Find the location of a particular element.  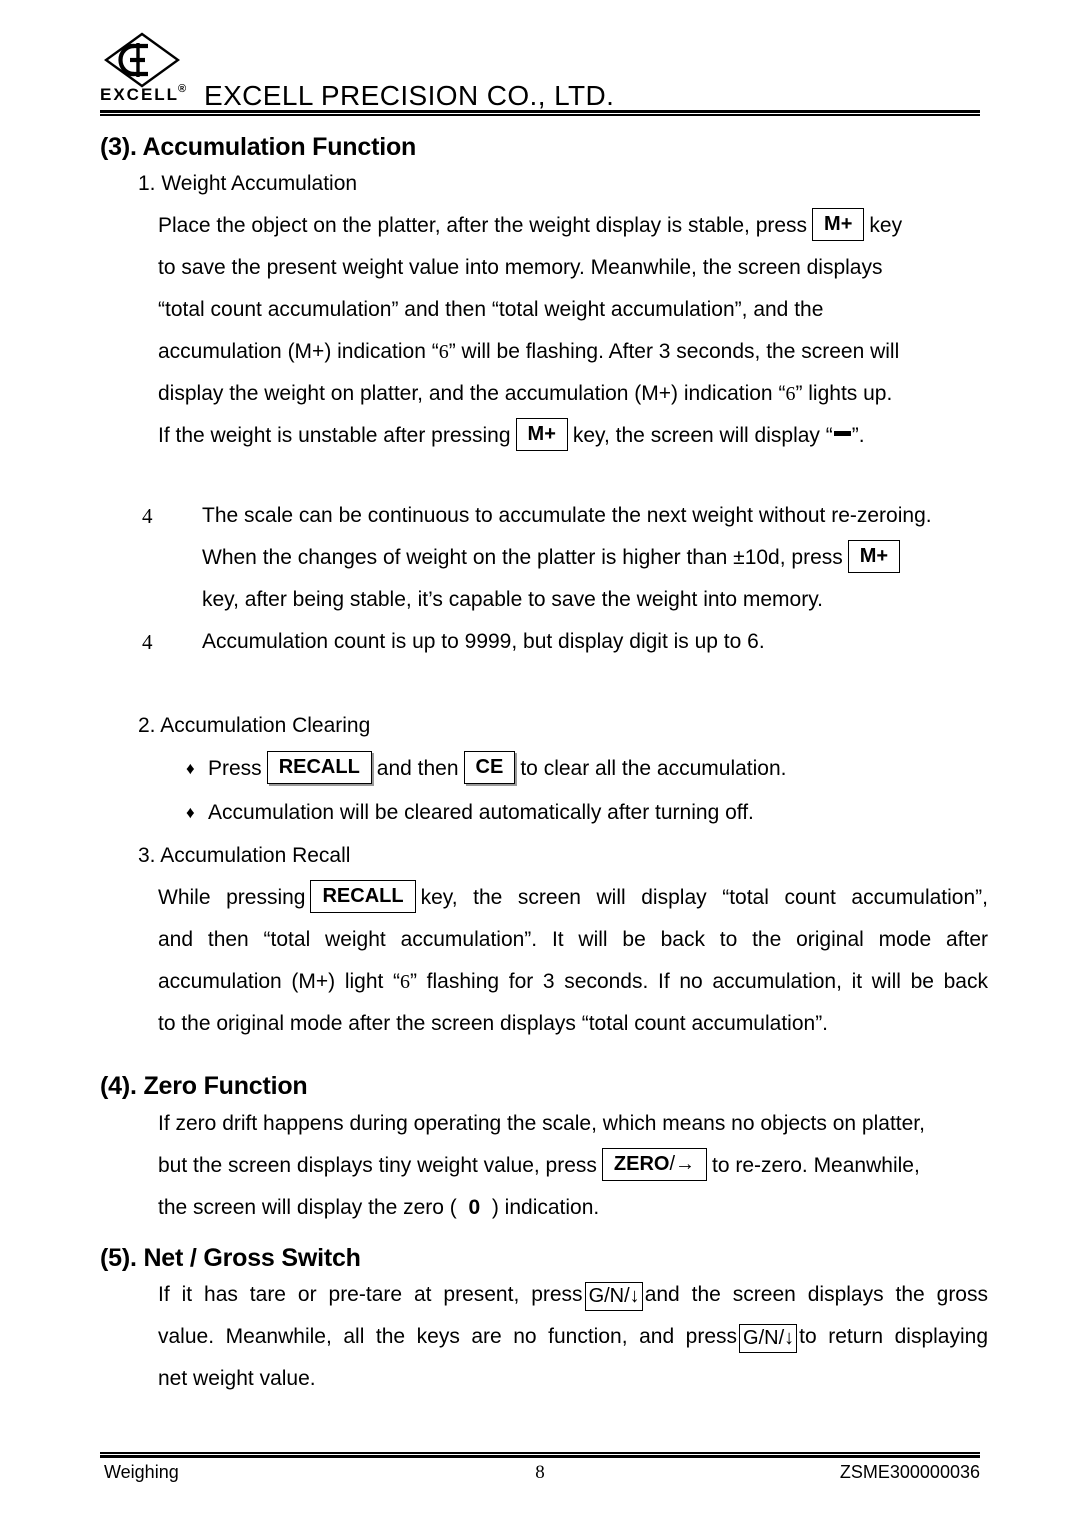

key-zero-arrow-icon: /→ is located at coordinates (682, 1163).